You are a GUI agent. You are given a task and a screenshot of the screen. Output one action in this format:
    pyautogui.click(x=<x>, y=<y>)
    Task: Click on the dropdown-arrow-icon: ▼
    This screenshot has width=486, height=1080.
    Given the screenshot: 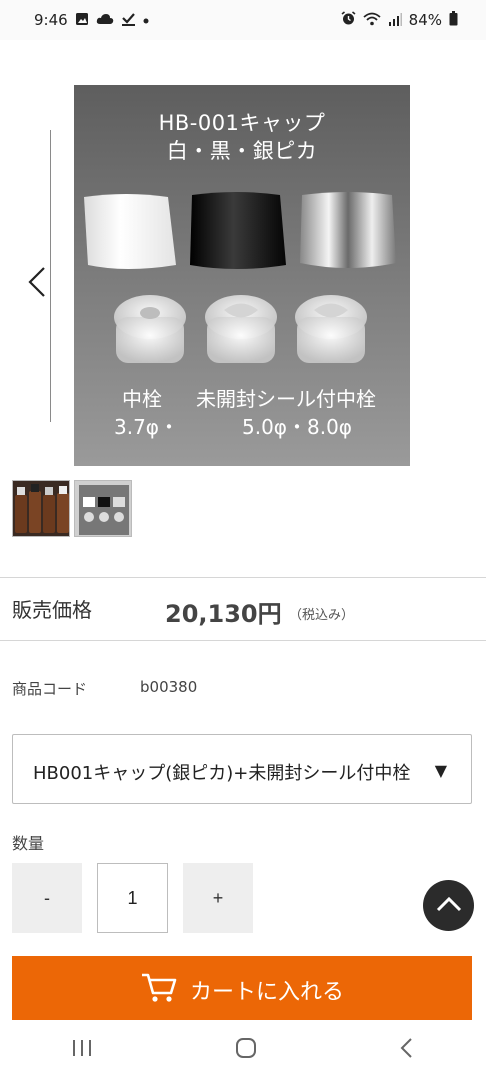 What is the action you would take?
    pyautogui.click(x=440, y=770)
    